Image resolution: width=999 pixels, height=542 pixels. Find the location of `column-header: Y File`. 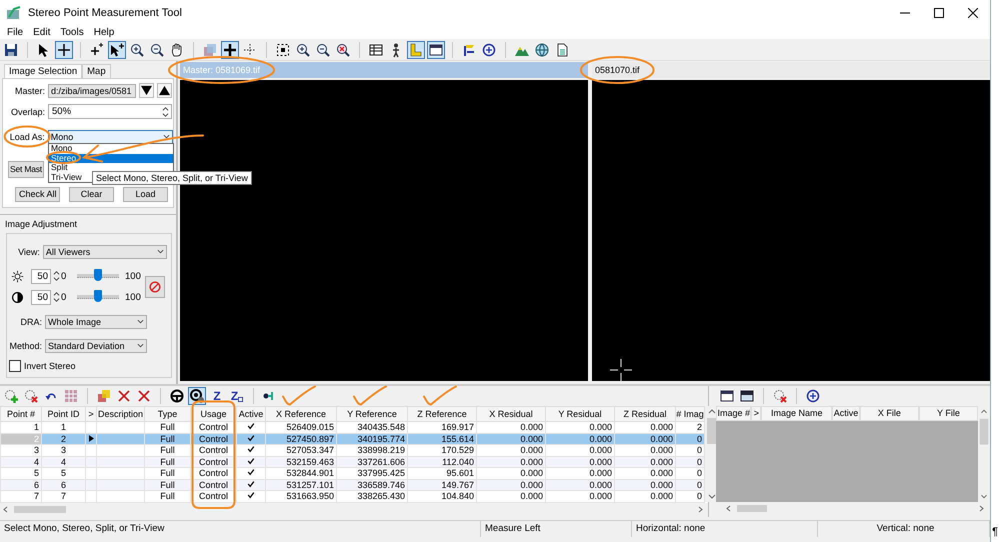

column-header: Y File is located at coordinates (948, 413).